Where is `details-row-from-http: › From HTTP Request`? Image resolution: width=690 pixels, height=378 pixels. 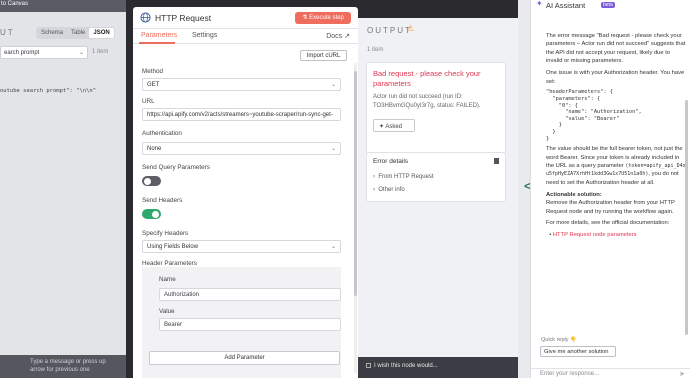 details-row-from-http: › From HTTP Request is located at coordinates (403, 177).